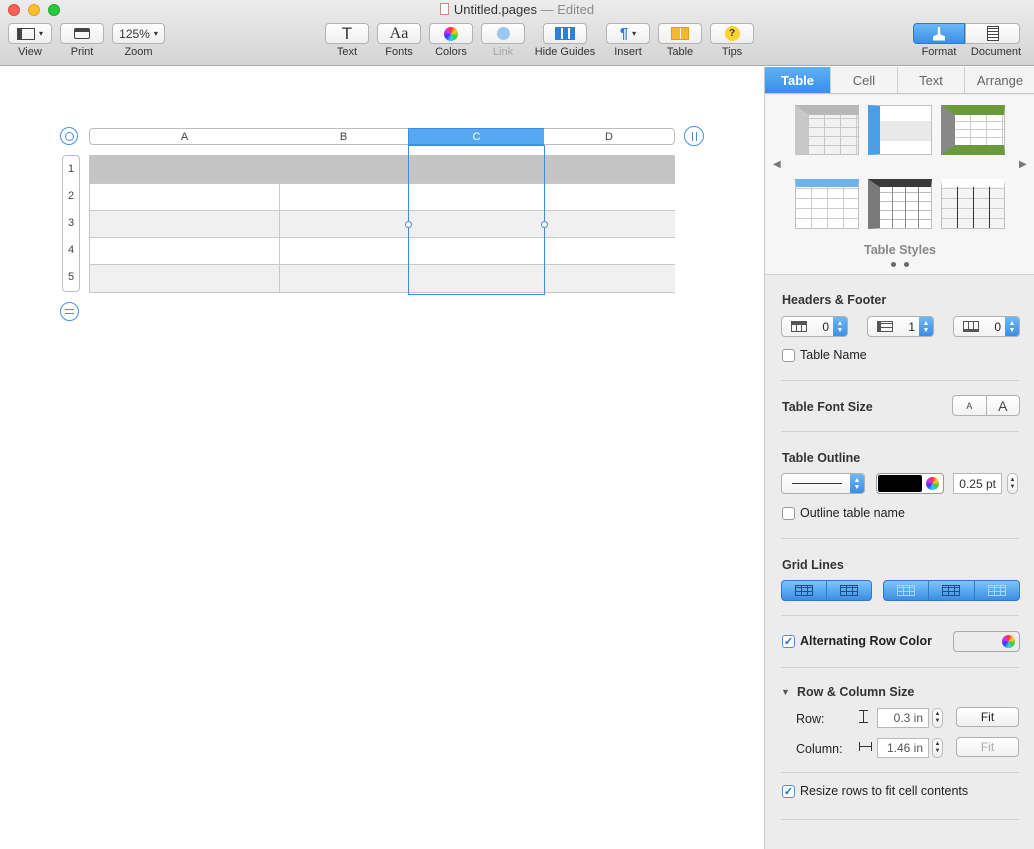  I want to click on text-button: T, so click(347, 33).